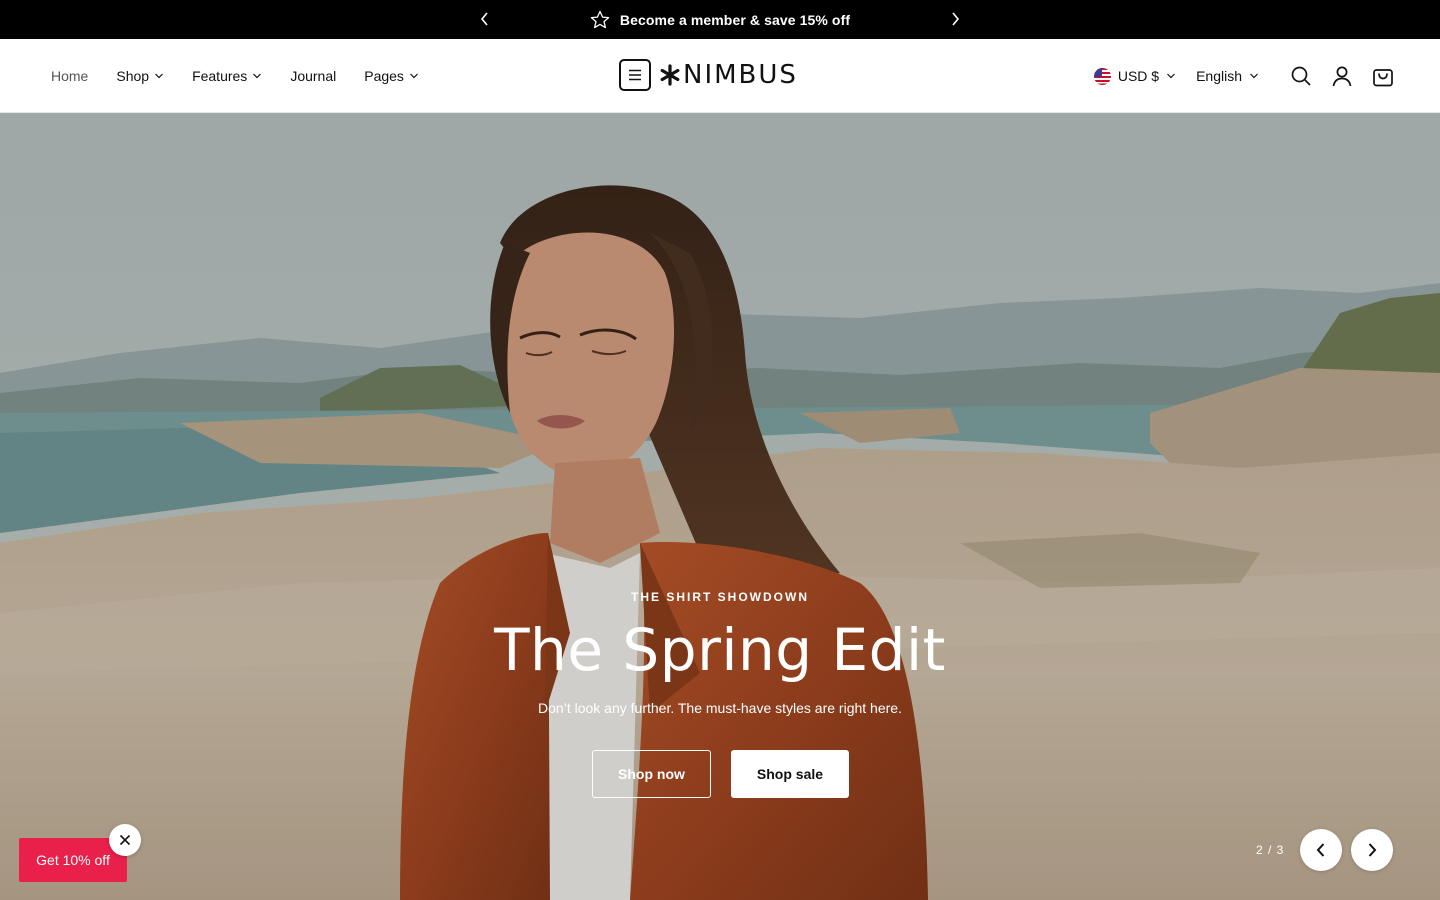 This screenshot has height=900, width=1440. I want to click on announcement-next-button, so click(955, 19).